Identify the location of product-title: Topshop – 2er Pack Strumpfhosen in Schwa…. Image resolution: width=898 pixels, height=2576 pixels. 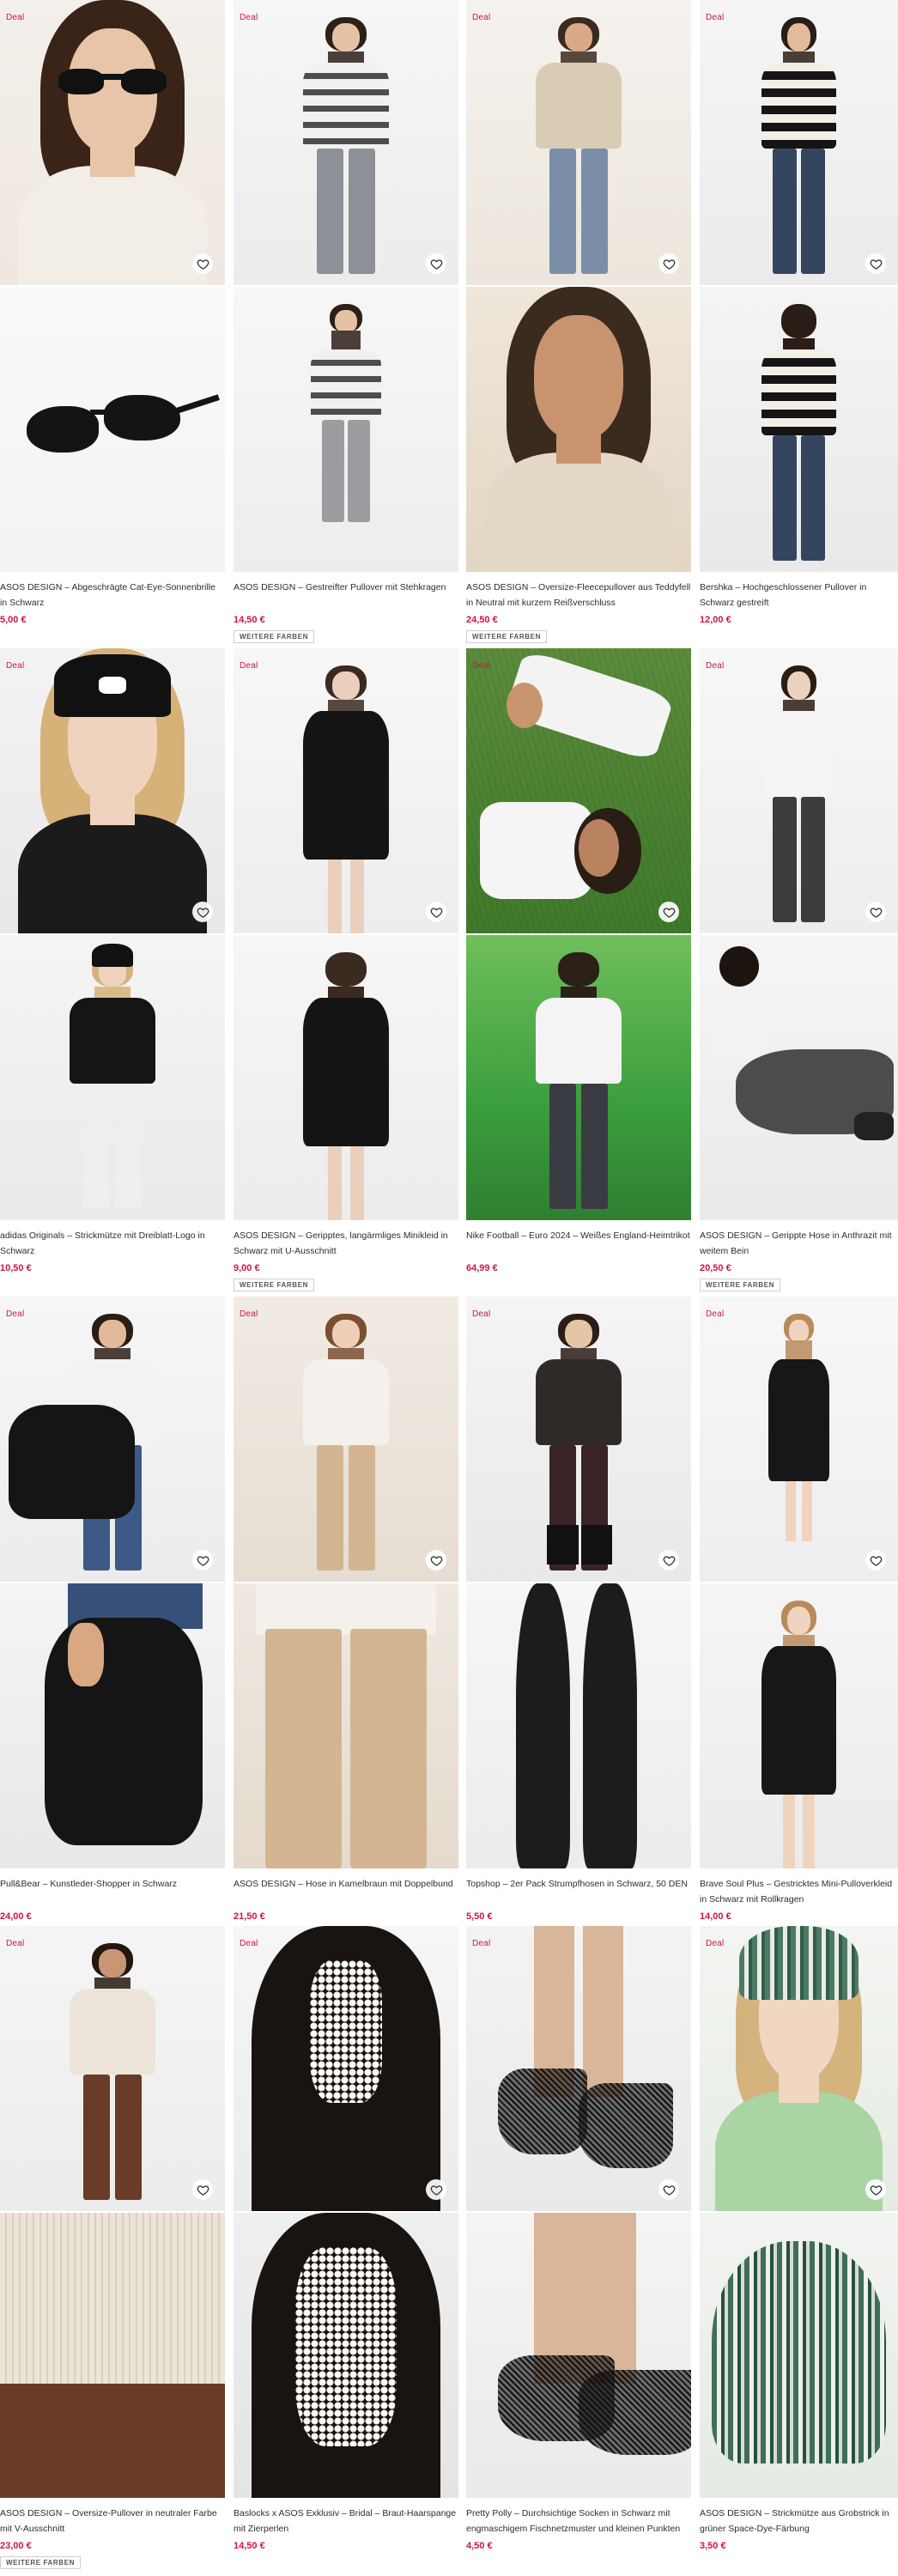
(578, 1892).